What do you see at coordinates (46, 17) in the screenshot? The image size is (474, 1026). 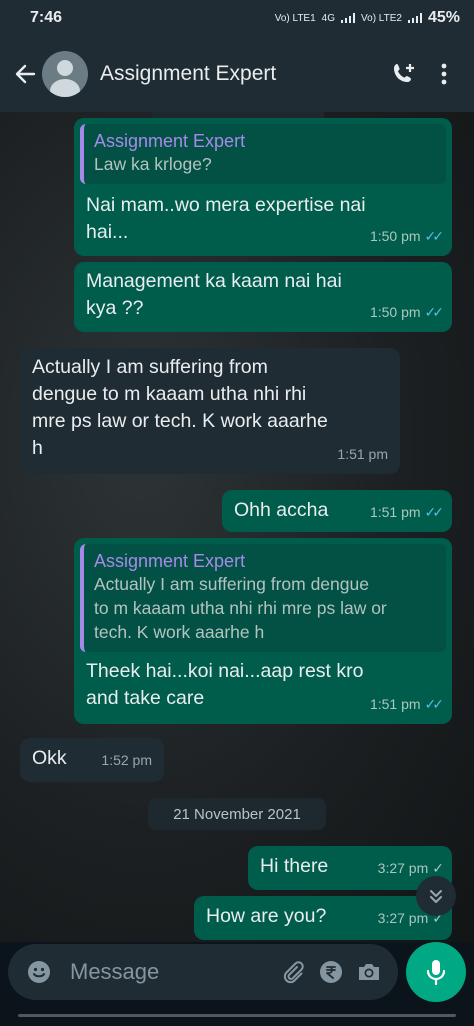 I see `status-time: 7:46` at bounding box center [46, 17].